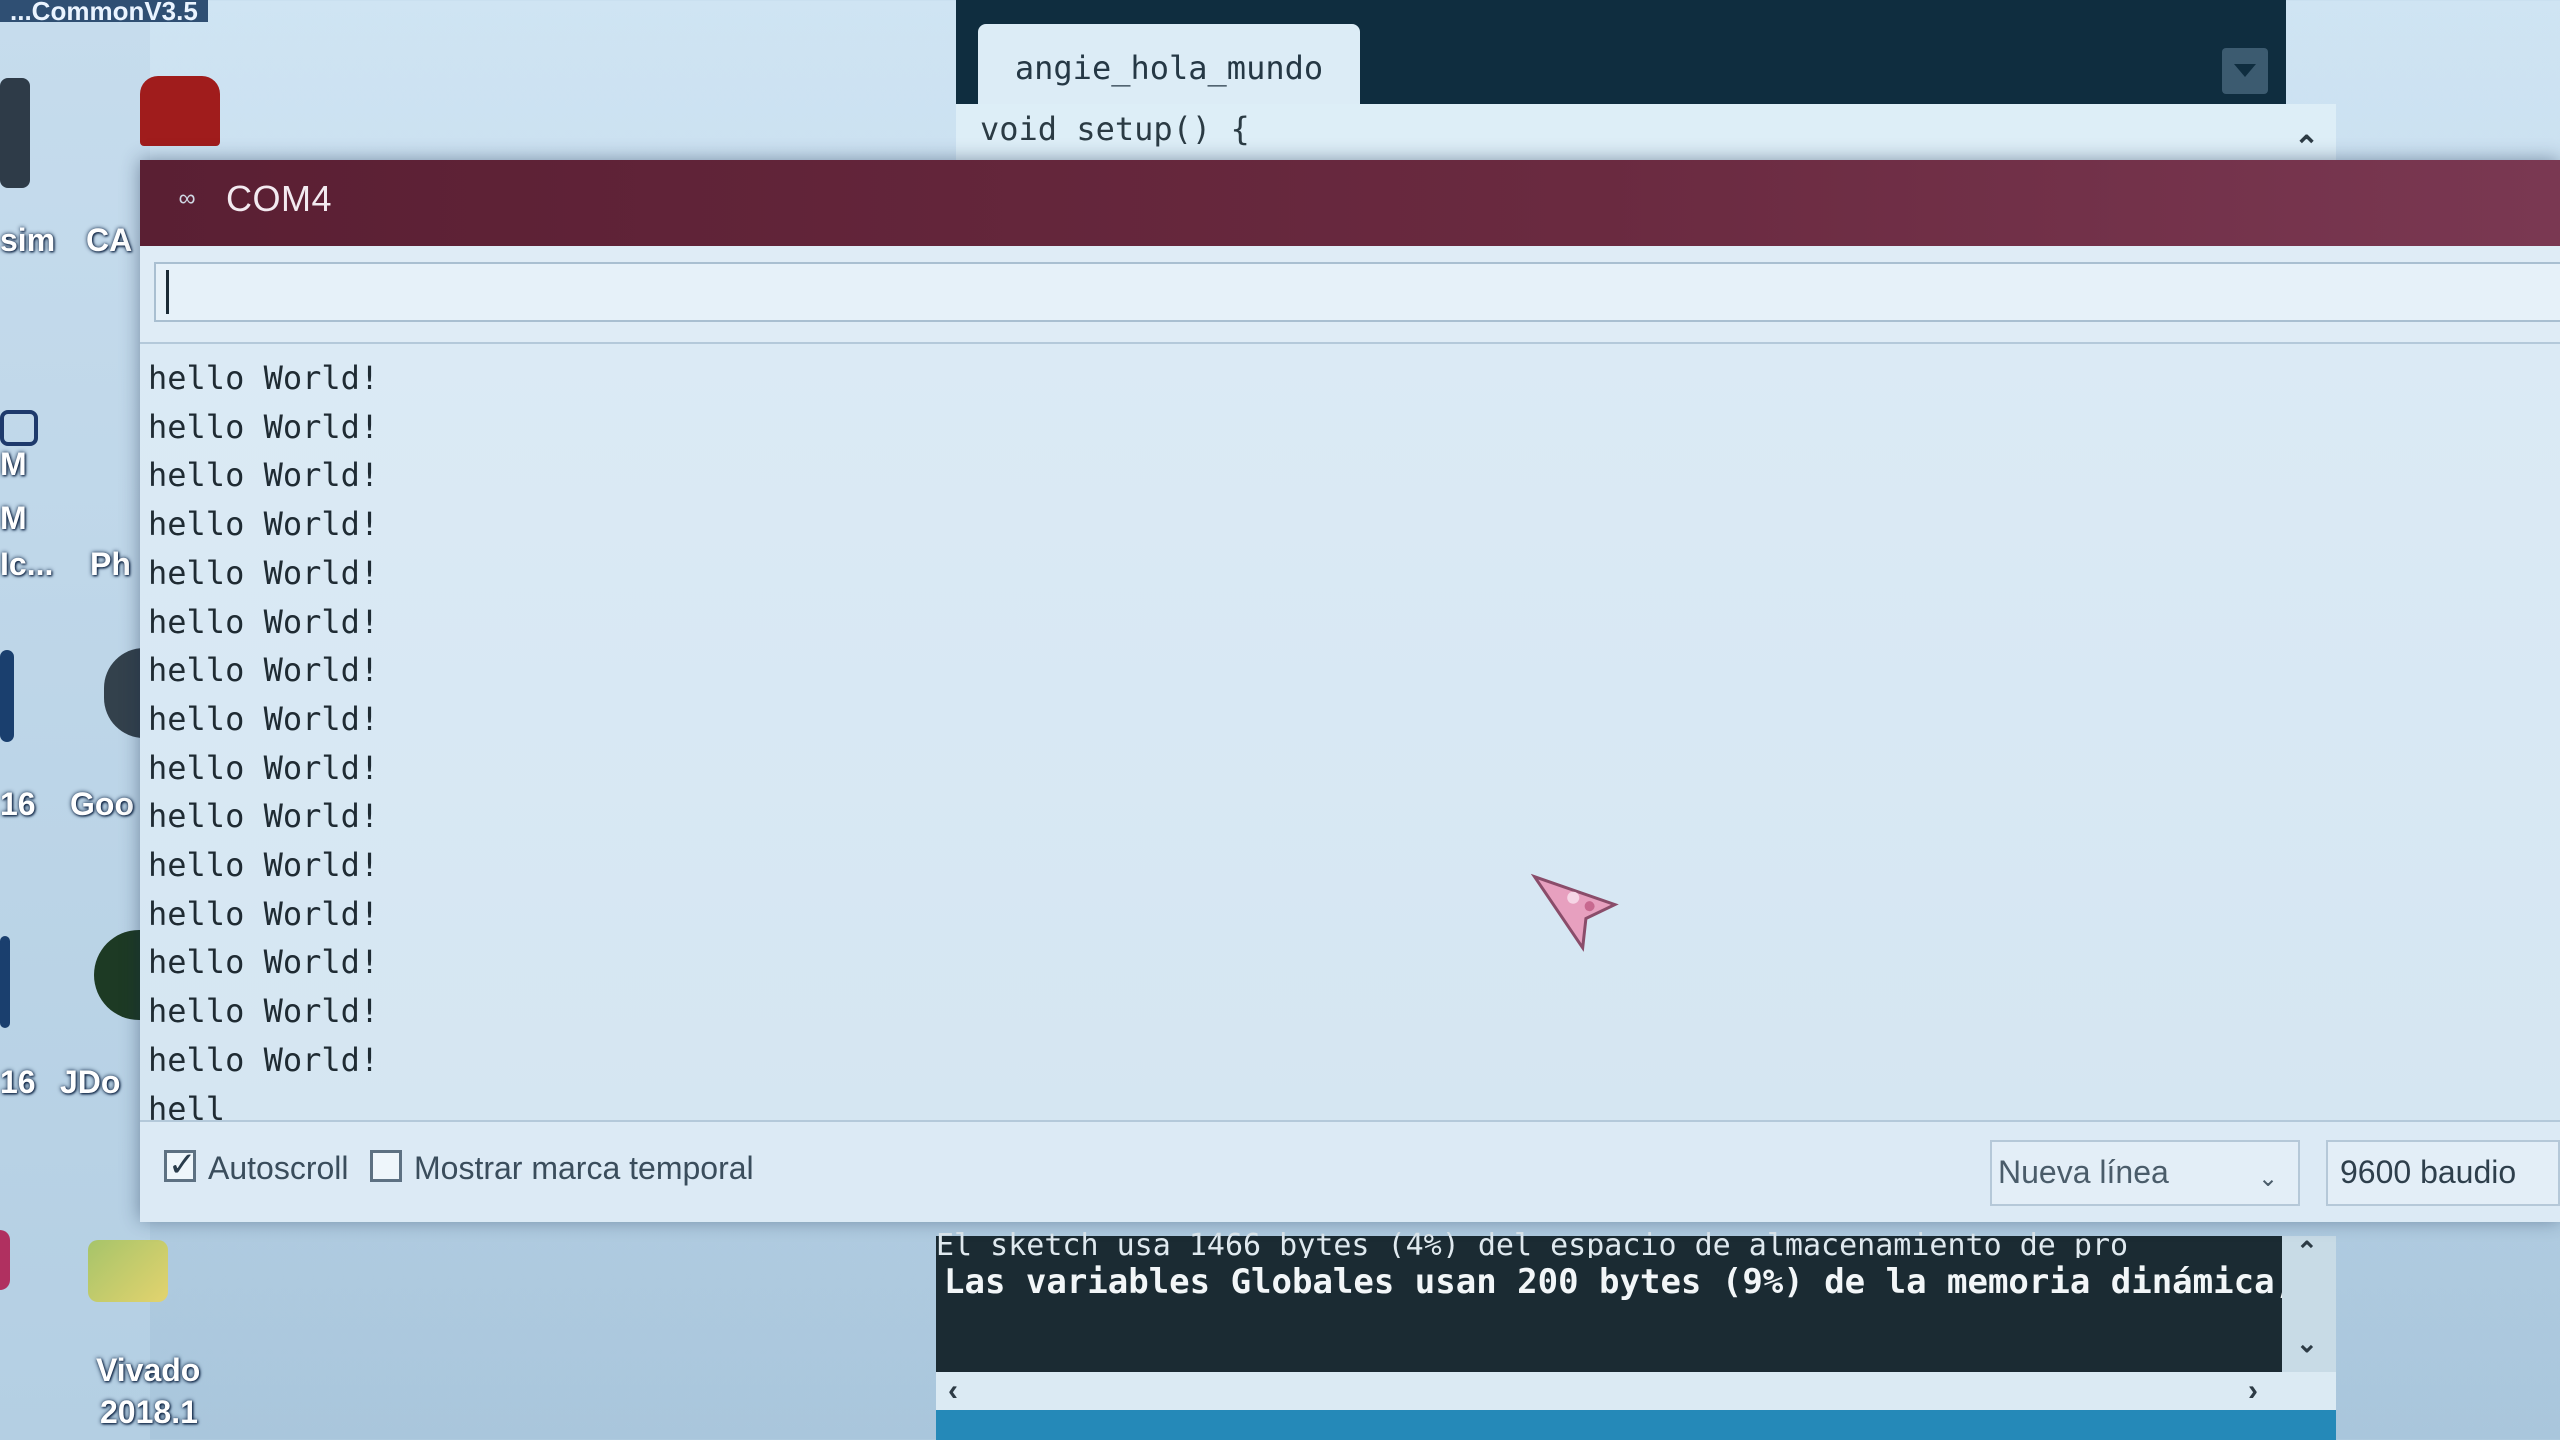 This screenshot has width=2560, height=1440. Describe the element at coordinates (1350, 203) in the screenshot. I see `titlebar: ∞ COM4` at that location.